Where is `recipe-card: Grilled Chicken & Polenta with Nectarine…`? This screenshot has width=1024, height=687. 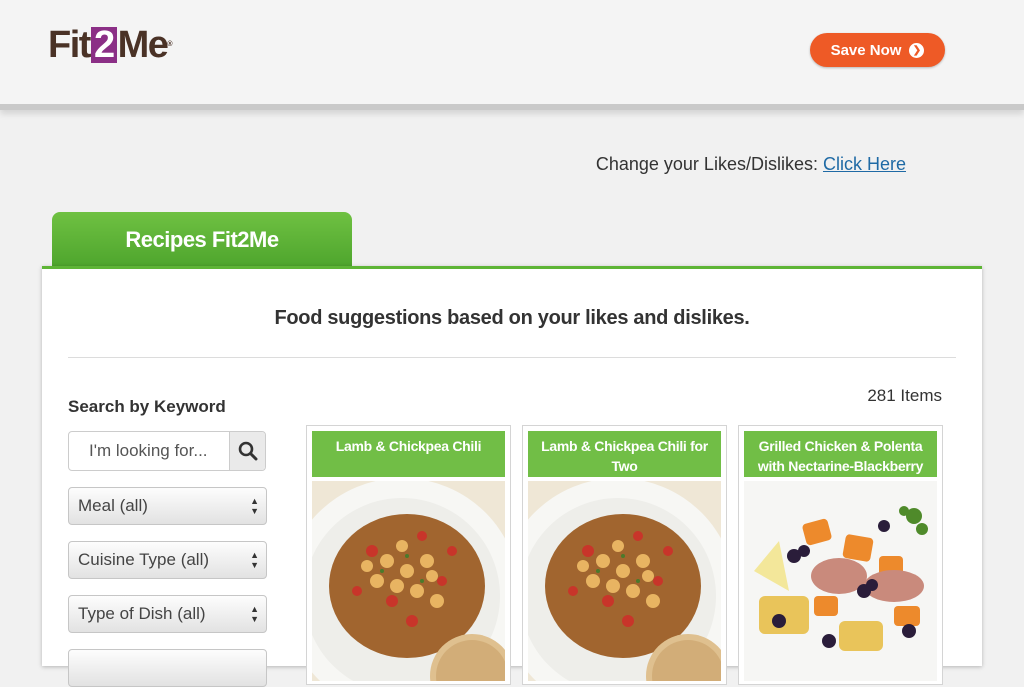
recipe-card: Grilled Chicken & Polenta with Nectarine… is located at coordinates (840, 555).